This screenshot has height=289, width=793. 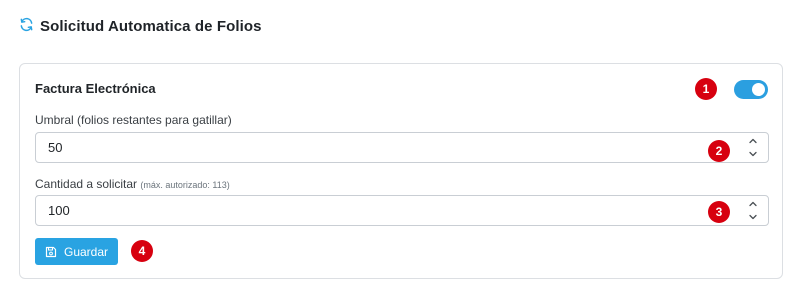 I want to click on toggle-knob, so click(x=758, y=89).